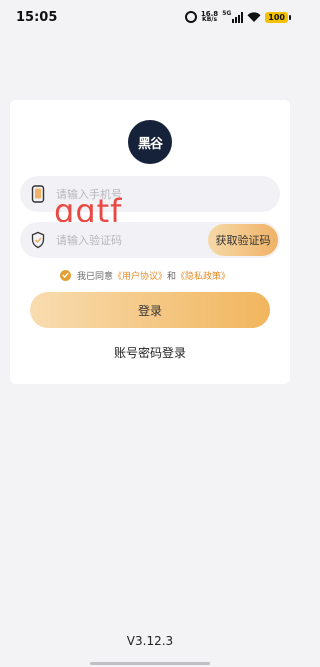 Image resolution: width=320 pixels, height=667 pixels. What do you see at coordinates (95, 276) in the screenshot?
I see `agreement-prefix: 我已同意` at bounding box center [95, 276].